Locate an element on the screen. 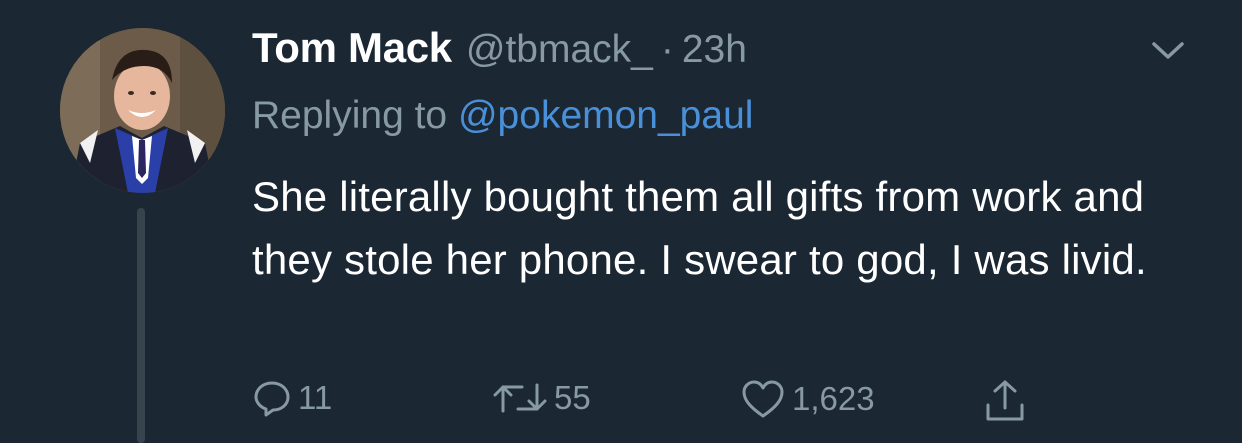  retweet-arrows-icon is located at coordinates (520, 398).